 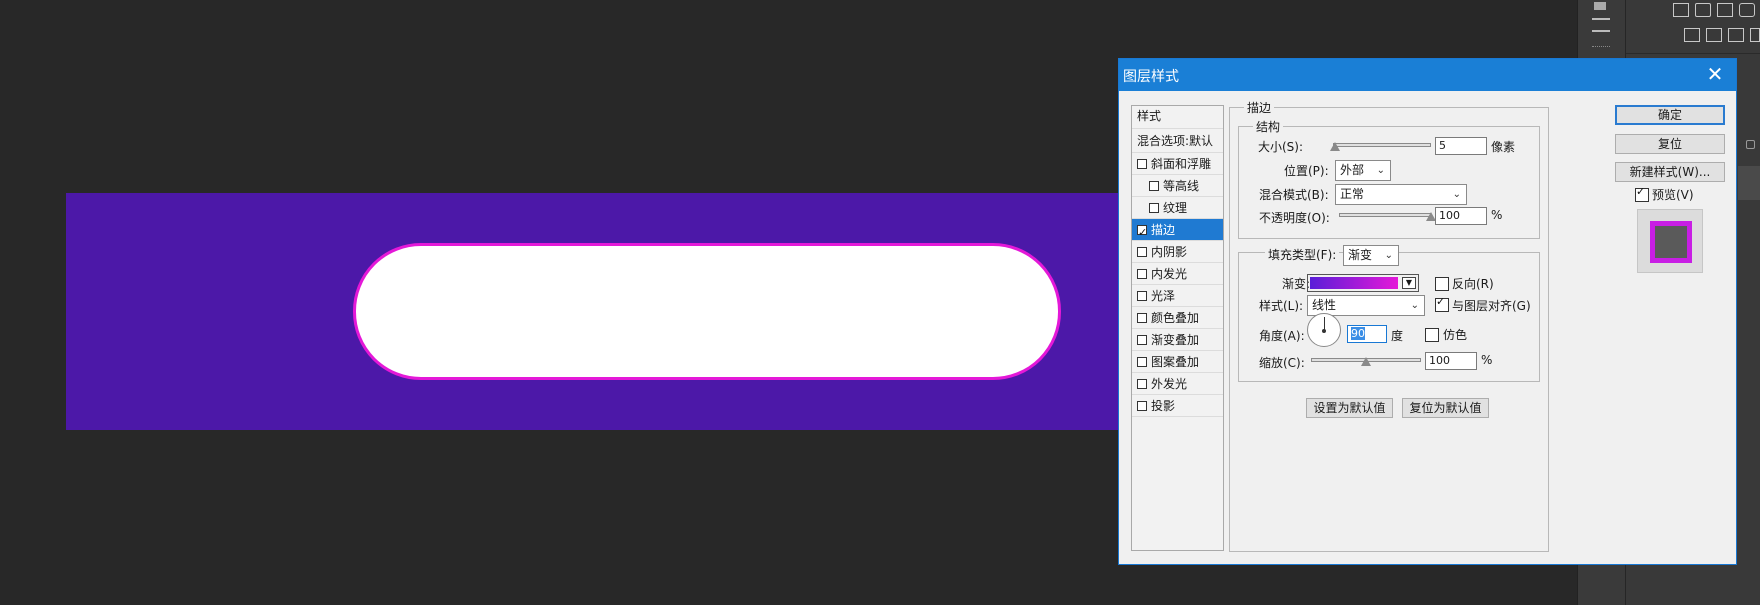 What do you see at coordinates (1747, 10) in the screenshot?
I see `camera-icon` at bounding box center [1747, 10].